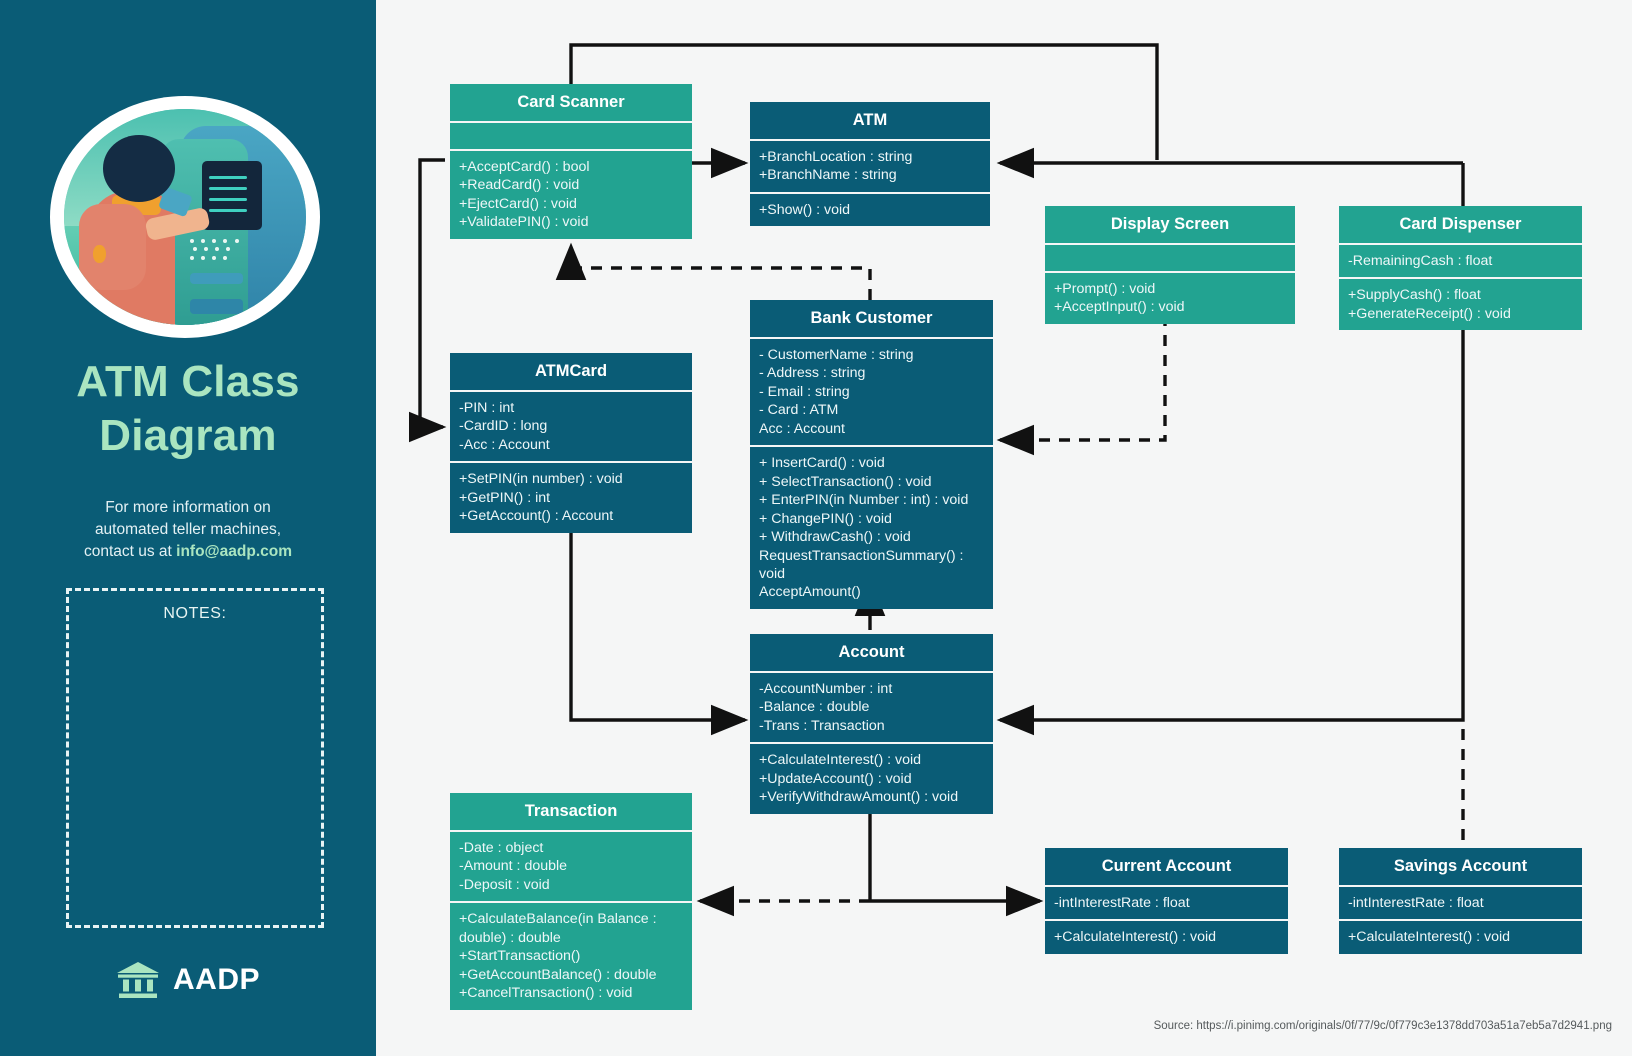 Image resolution: width=1632 pixels, height=1056 pixels. I want to click on illustration-scene, so click(185, 217).